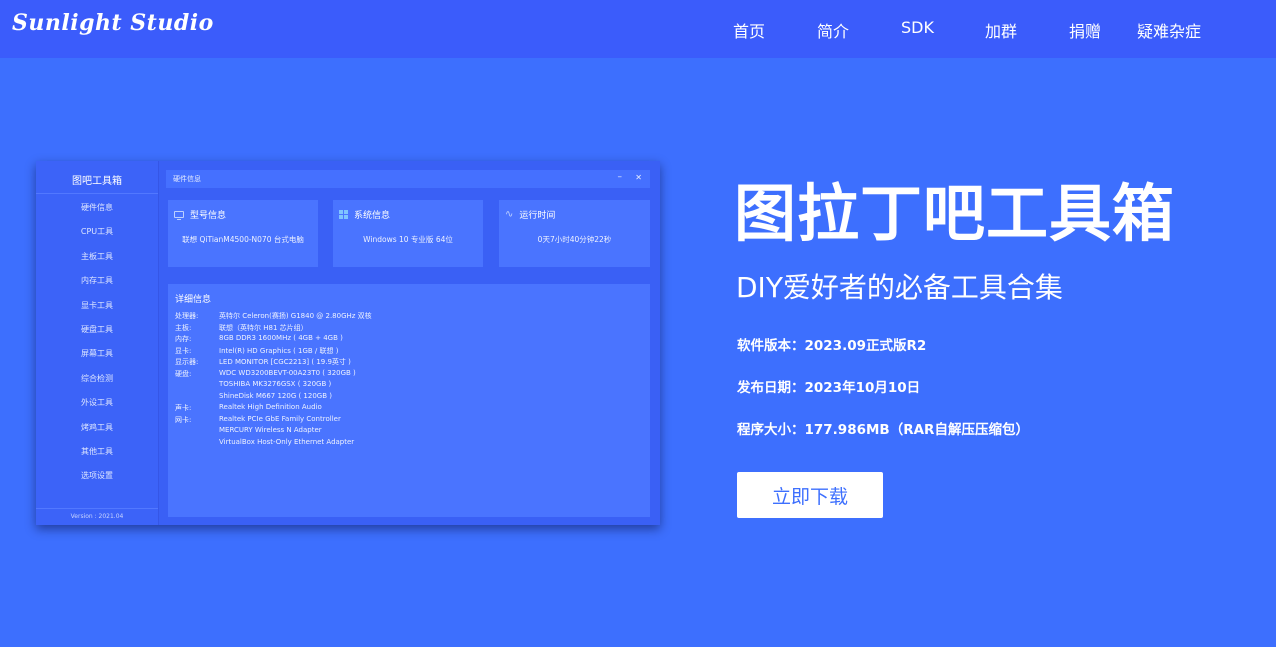 This screenshot has height=647, width=1276. Describe the element at coordinates (1001, 30) in the screenshot. I see `nav-join-group: 加群` at that location.